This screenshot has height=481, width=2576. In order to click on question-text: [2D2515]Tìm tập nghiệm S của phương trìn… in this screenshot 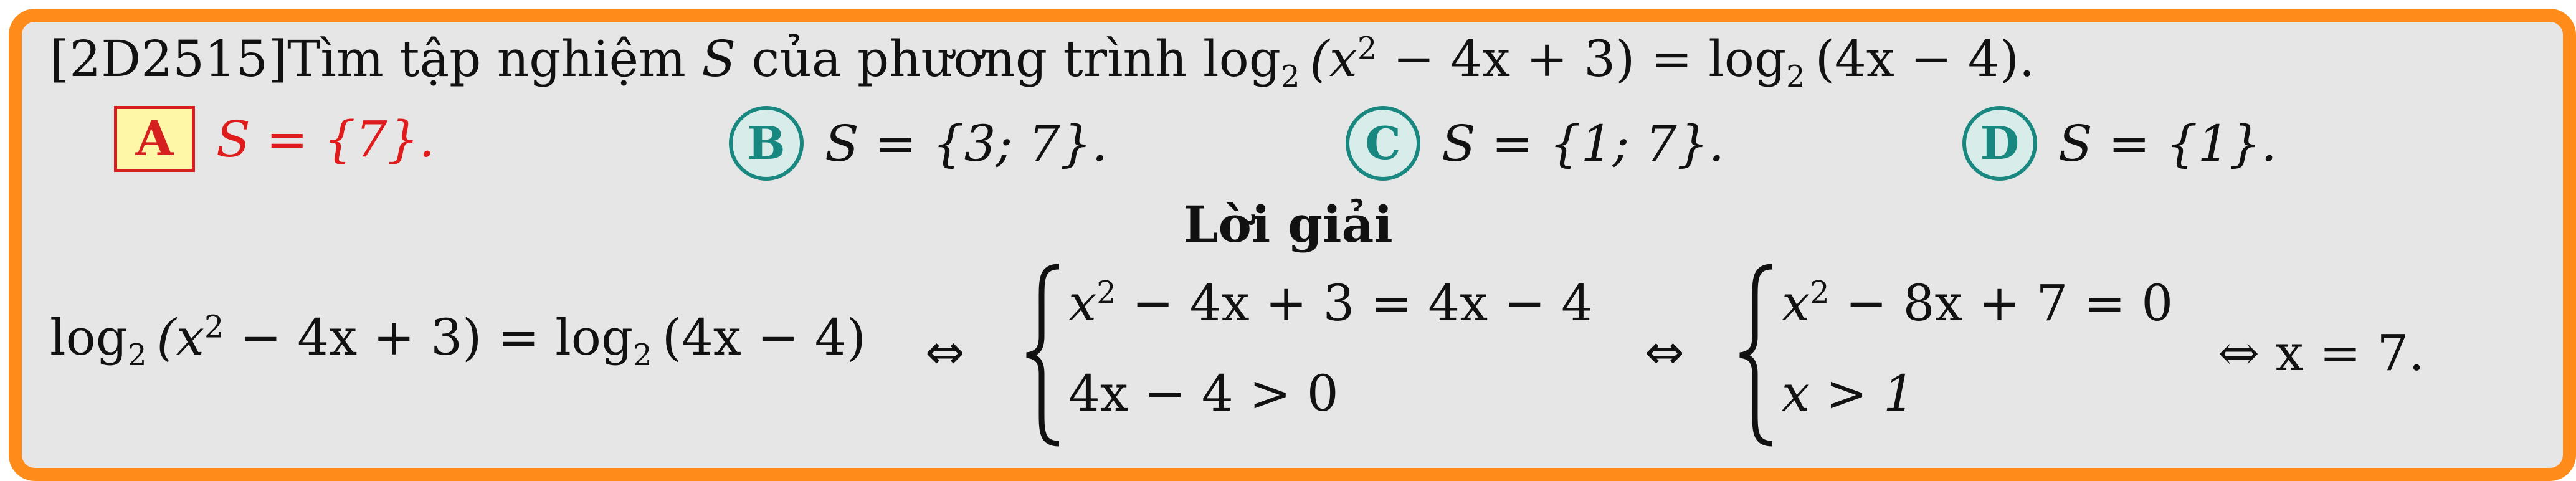, I will do `click(1042, 62)`.